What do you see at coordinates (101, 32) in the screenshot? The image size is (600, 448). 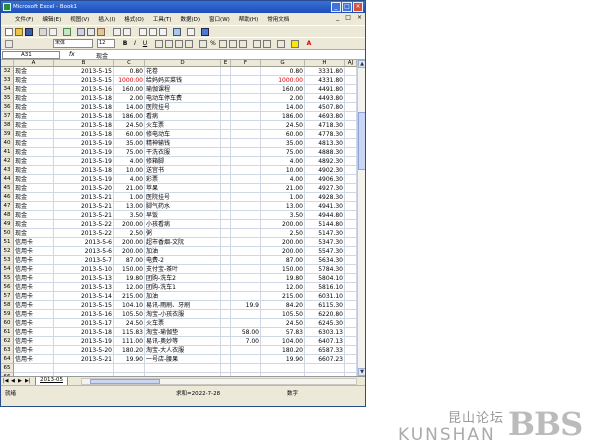 I see `paste-icon` at bounding box center [101, 32].